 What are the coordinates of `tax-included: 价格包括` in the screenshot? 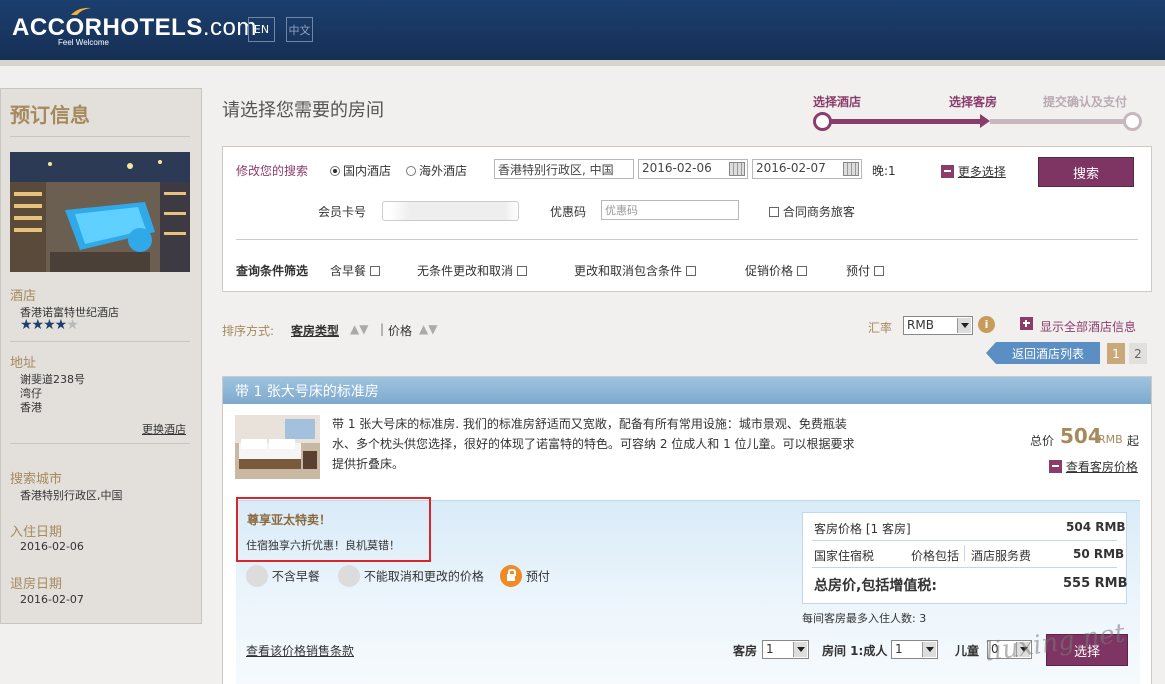 It's located at (935, 556).